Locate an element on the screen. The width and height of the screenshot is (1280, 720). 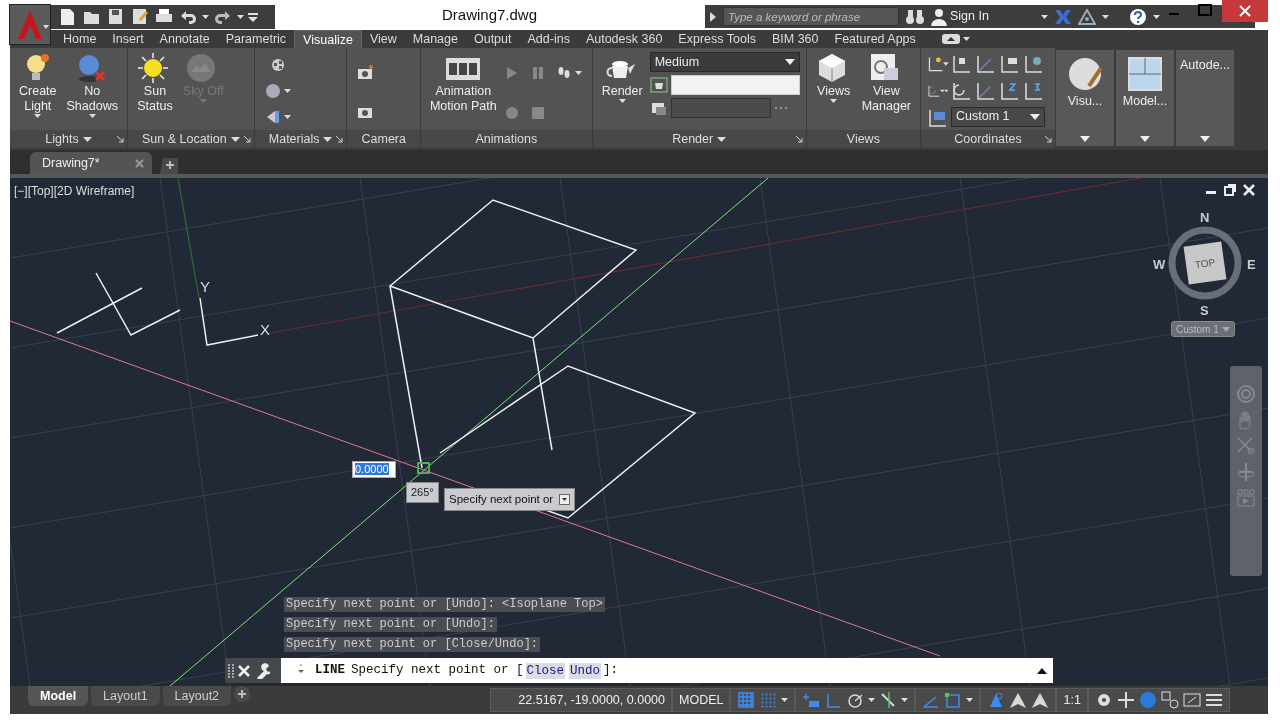
ribbon-tab: Insert is located at coordinates (128, 39).